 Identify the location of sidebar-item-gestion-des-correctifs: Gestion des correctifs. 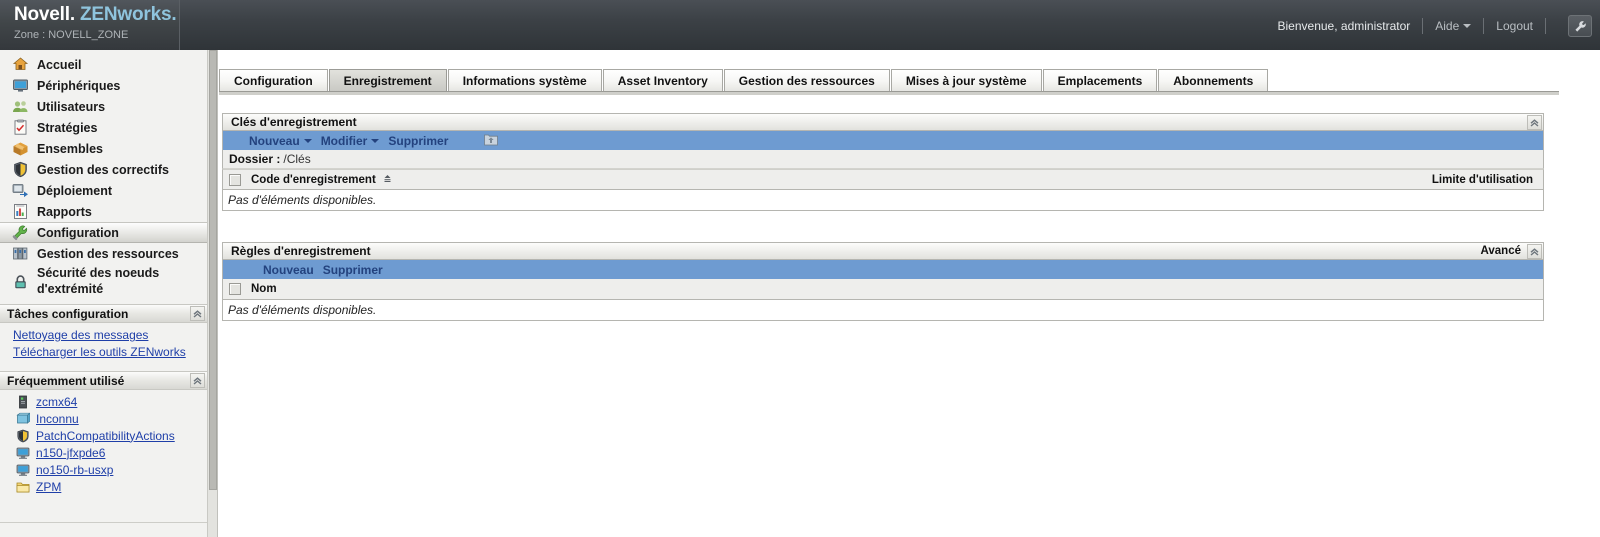
(103, 169).